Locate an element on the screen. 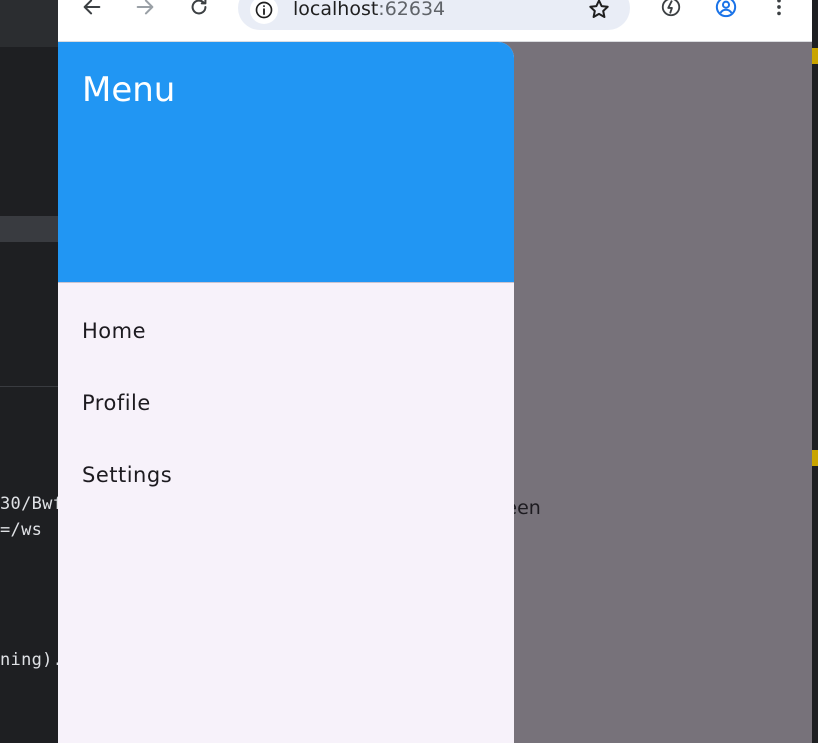 The height and width of the screenshot is (743, 818). performance-icon is located at coordinates (671, 8).